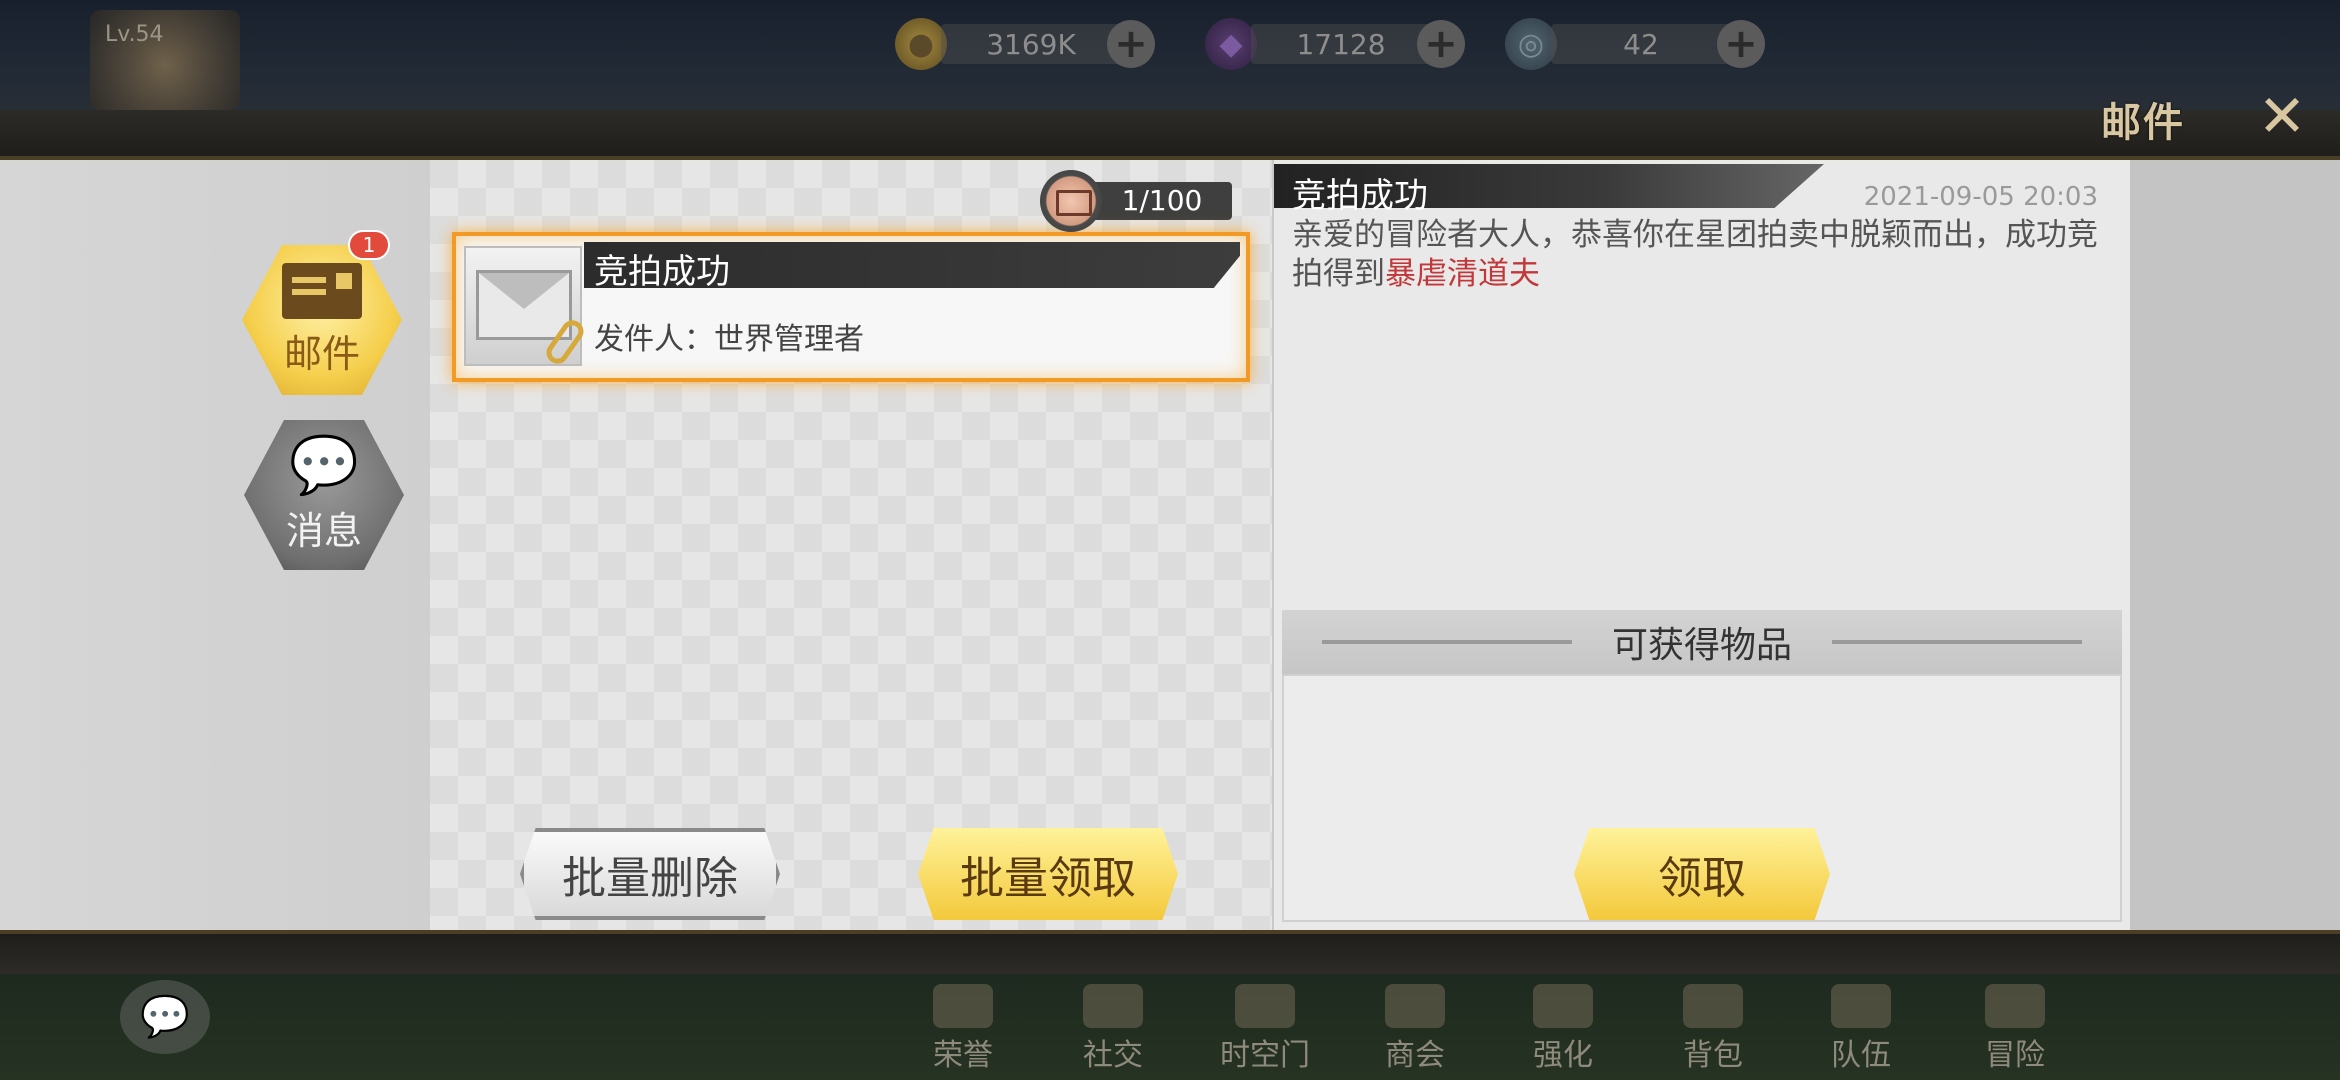 The height and width of the screenshot is (1080, 2340). I want to click on bottom-hud: 💬 荣誉 社交 时空门 商会 强化 背包 队伍 冒险, so click(1170, 1027).